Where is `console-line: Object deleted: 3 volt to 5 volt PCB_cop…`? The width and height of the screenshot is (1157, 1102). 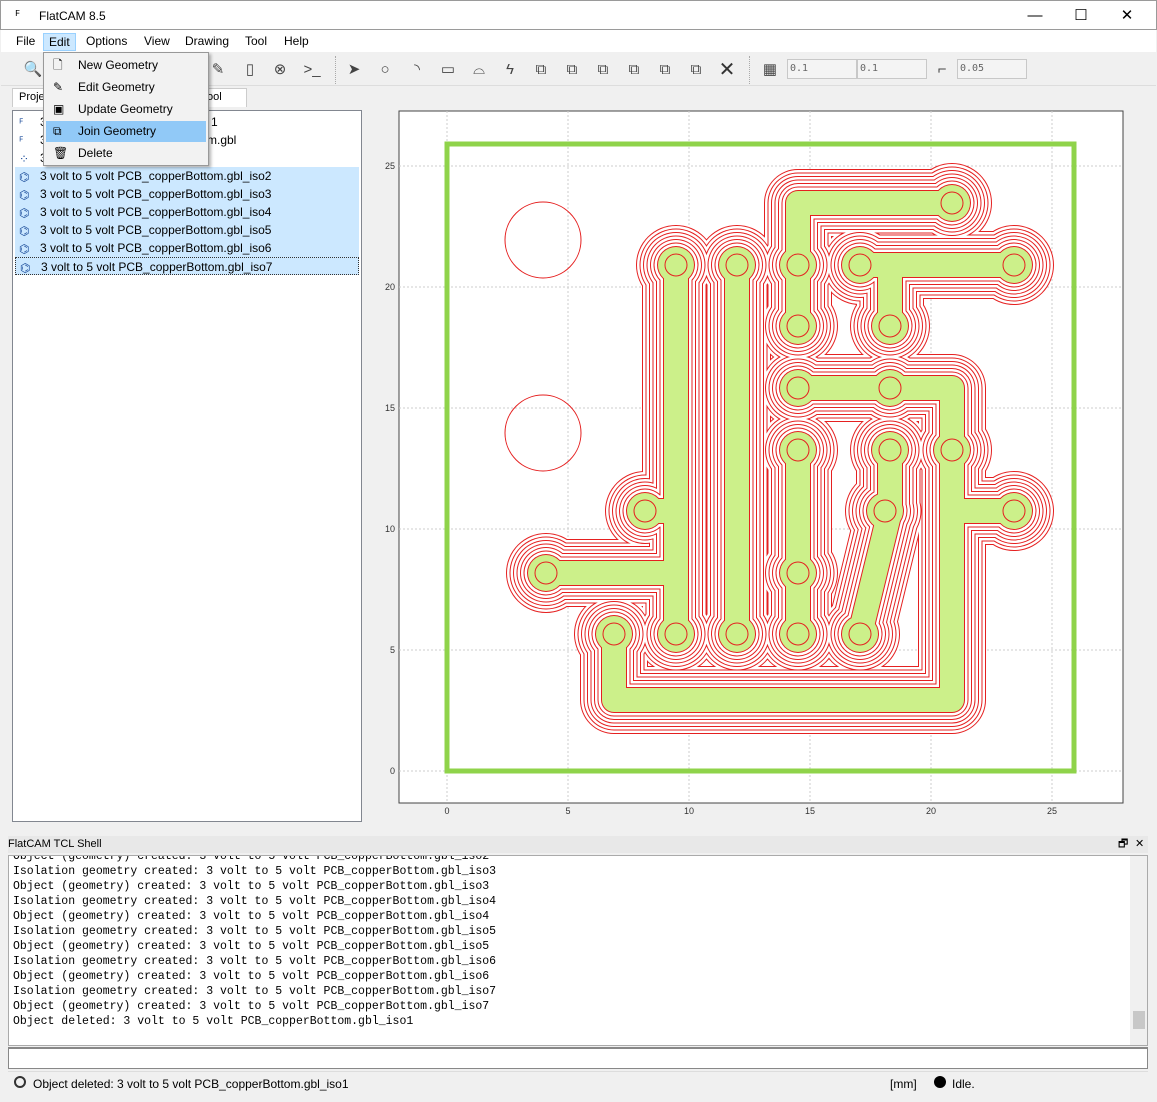 console-line: Object deleted: 3 volt to 5 volt PCB_cop… is located at coordinates (213, 1021).